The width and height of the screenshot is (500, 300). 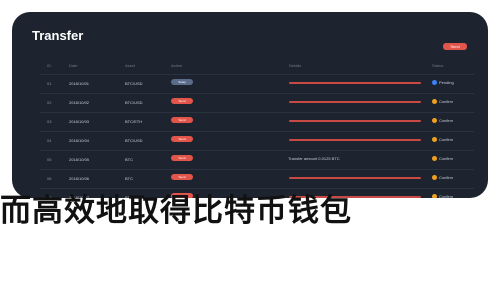 I want to click on row-date: 2018/10/05, so click(x=79, y=159).